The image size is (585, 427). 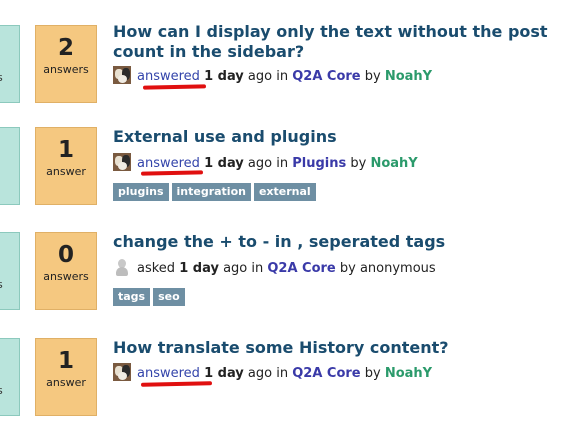 I want to click on tag-list: tags seo, so click(x=150, y=295).